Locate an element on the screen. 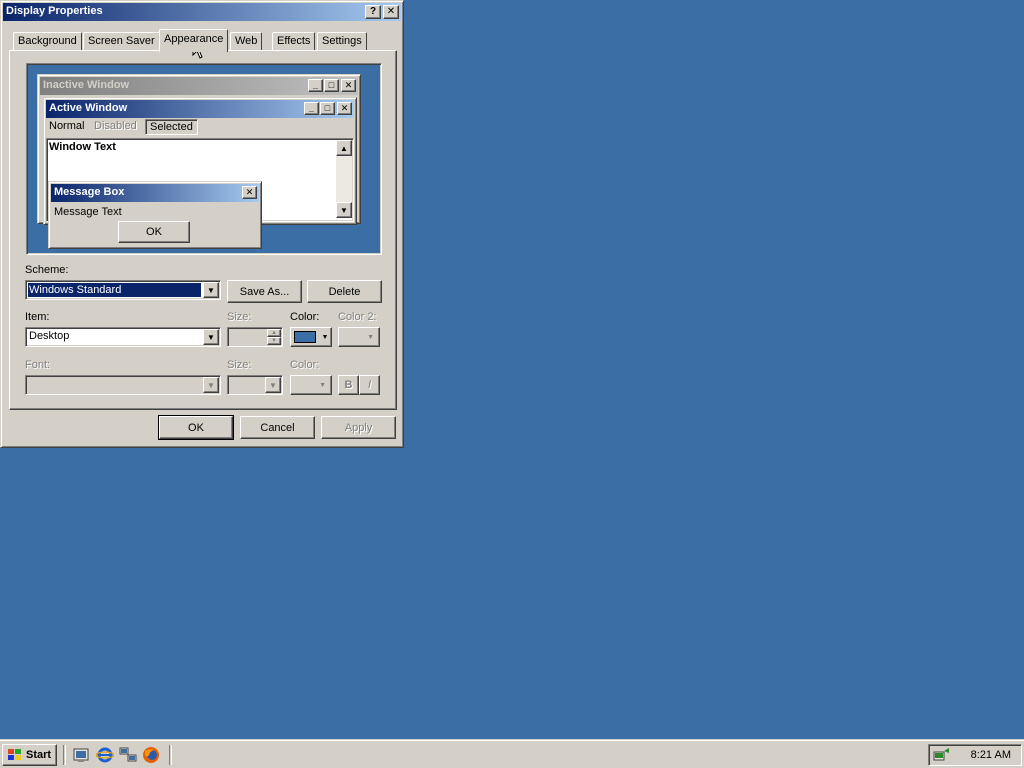  start-button: Start is located at coordinates (29, 755).